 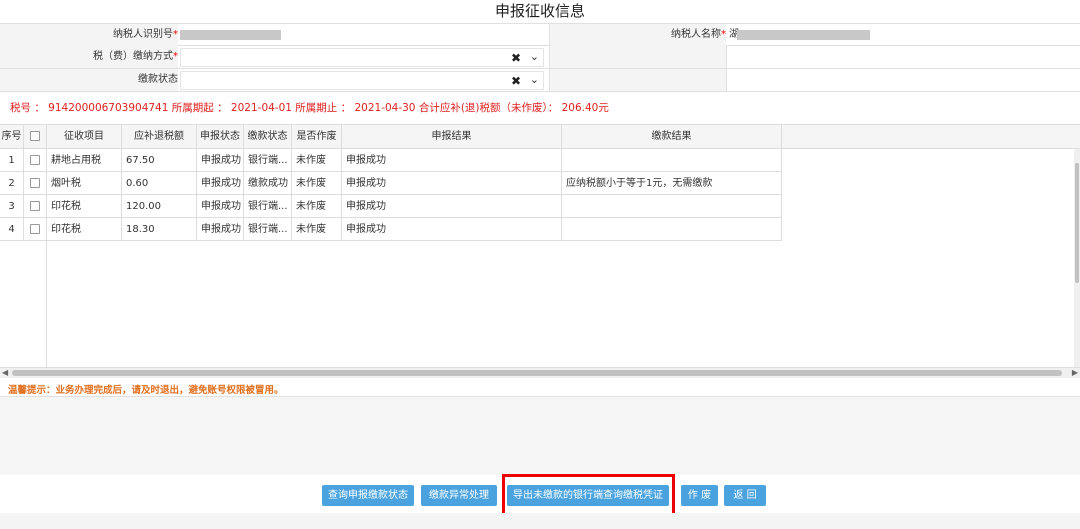 I want to click on row-amount: 0.60, so click(x=159, y=183).